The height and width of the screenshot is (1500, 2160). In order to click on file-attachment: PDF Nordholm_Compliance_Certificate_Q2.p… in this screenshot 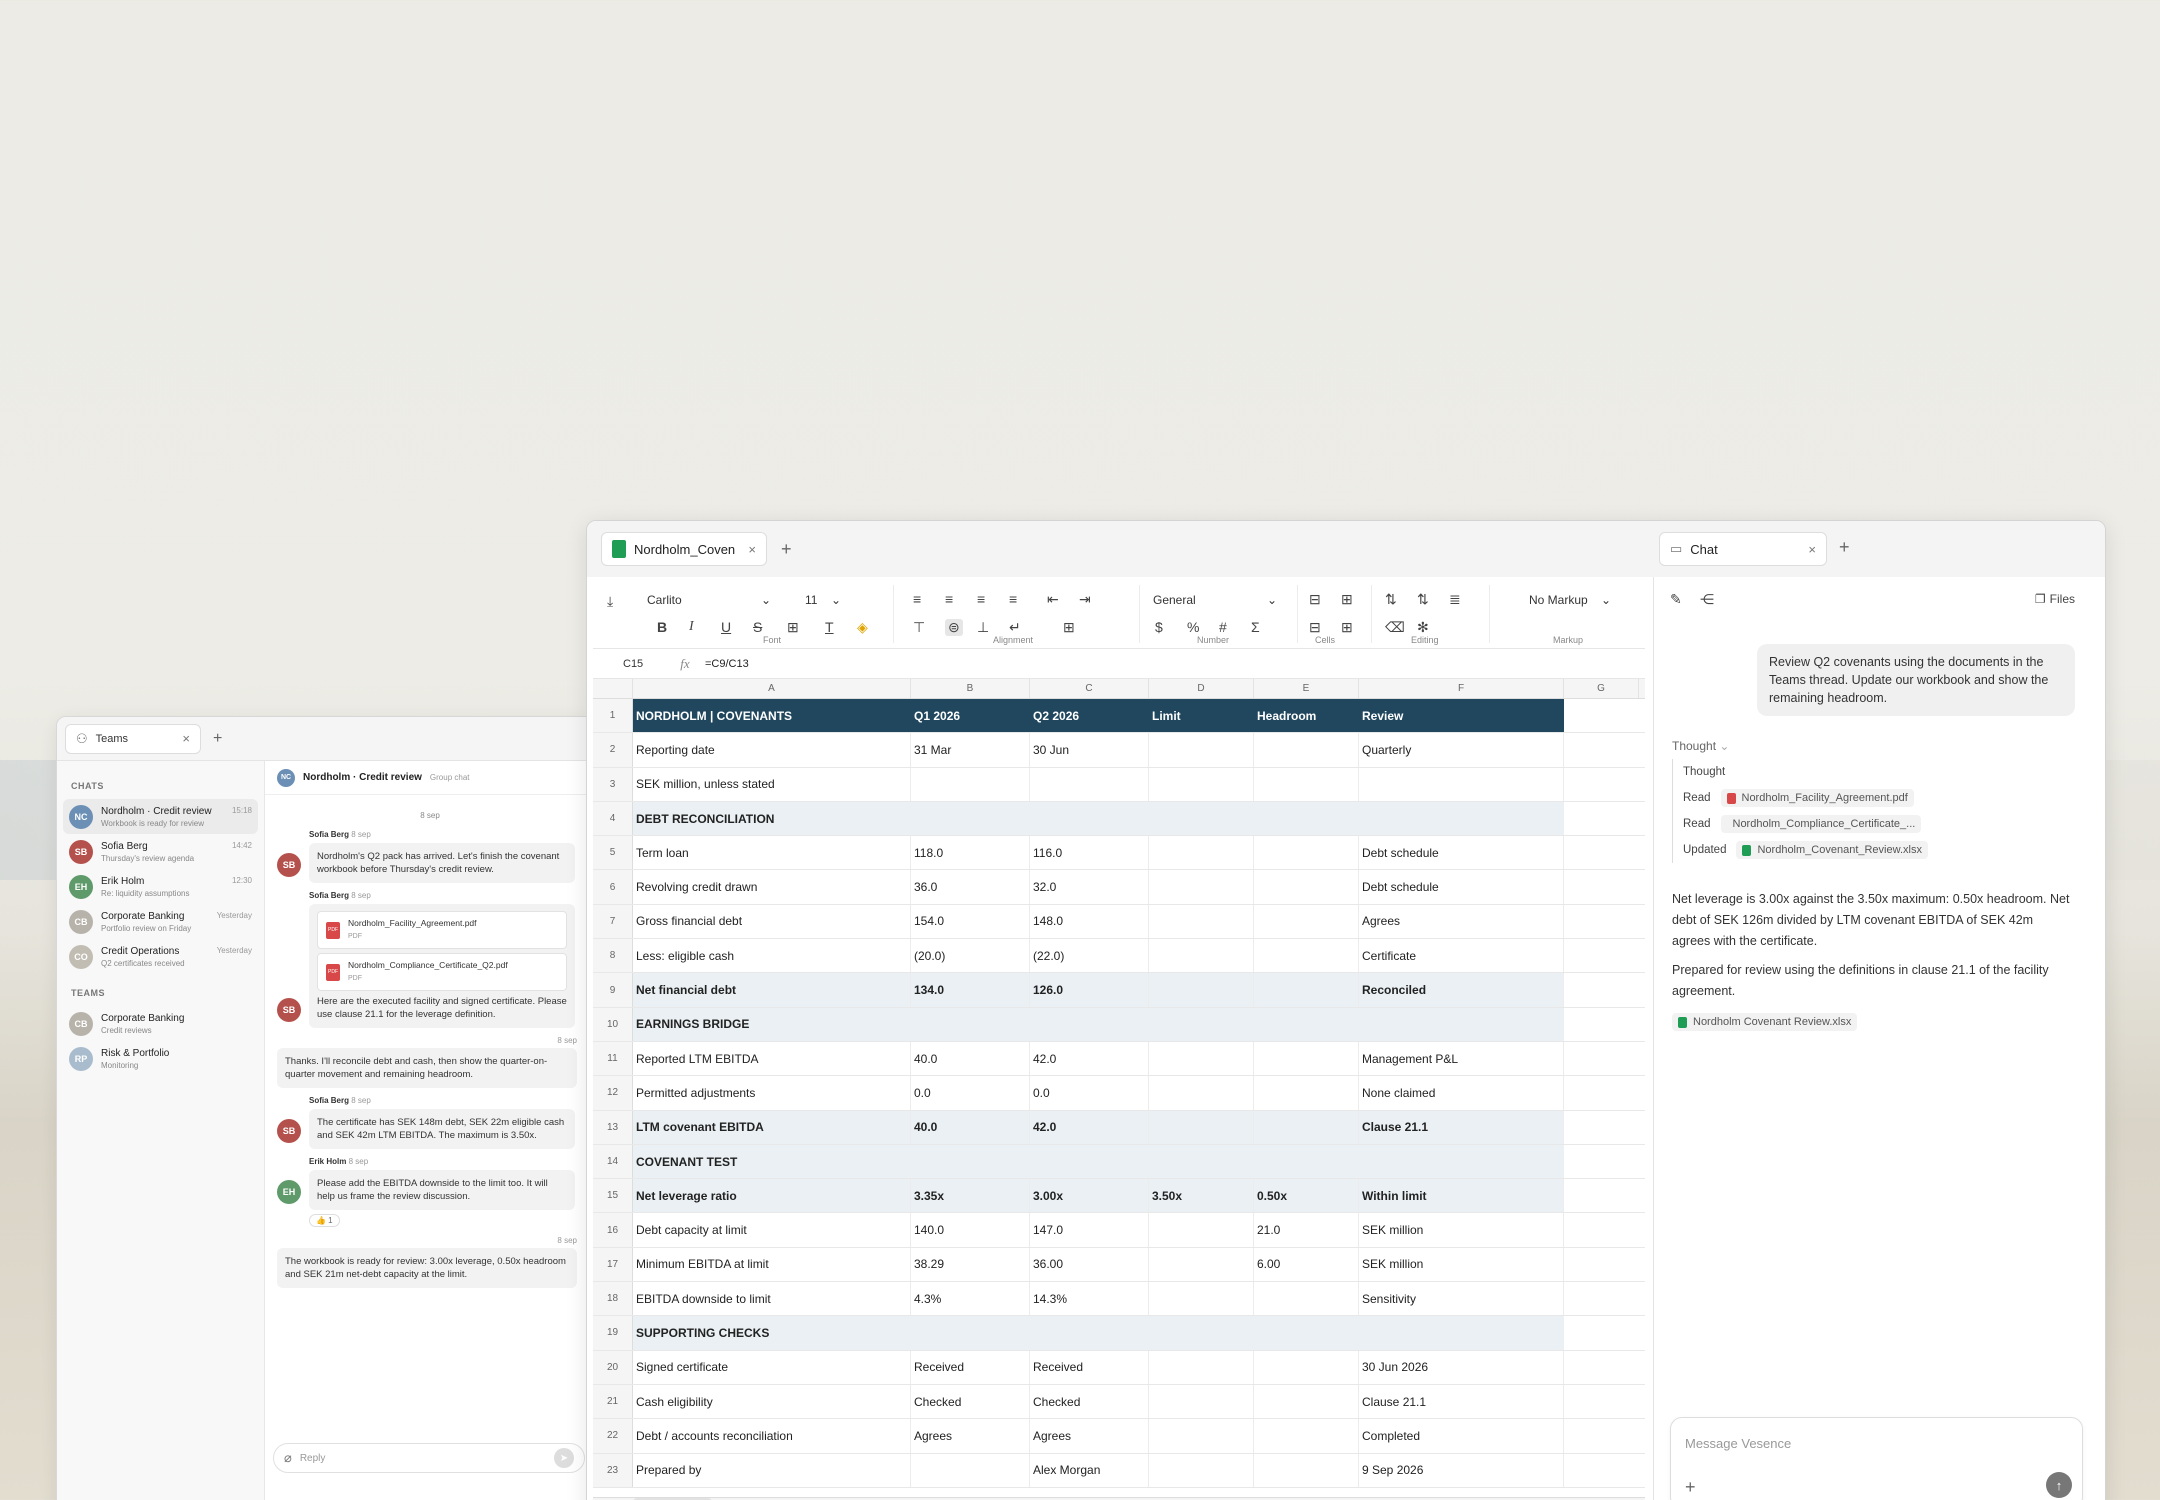, I will do `click(442, 972)`.